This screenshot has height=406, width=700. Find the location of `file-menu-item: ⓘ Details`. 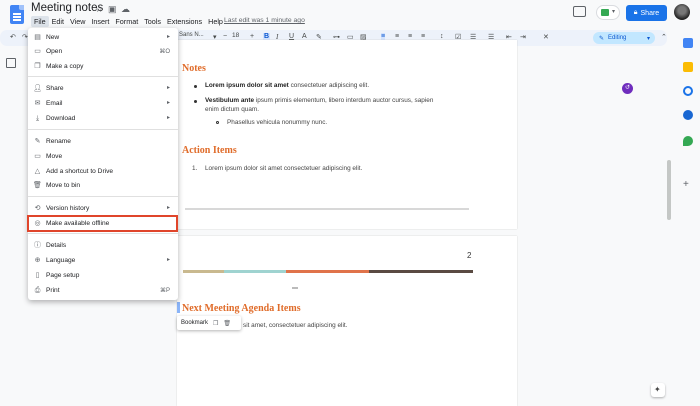

file-menu-item: ⓘ Details is located at coordinates (103, 246).